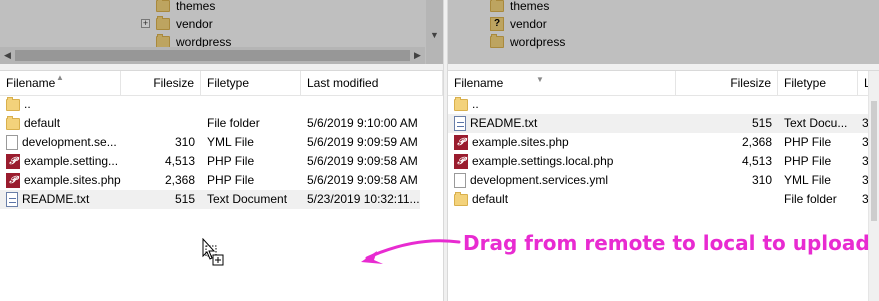 The width and height of the screenshot is (879, 301). Describe the element at coordinates (417, 55) in the screenshot. I see `scroll-right-icon: ▶` at that location.